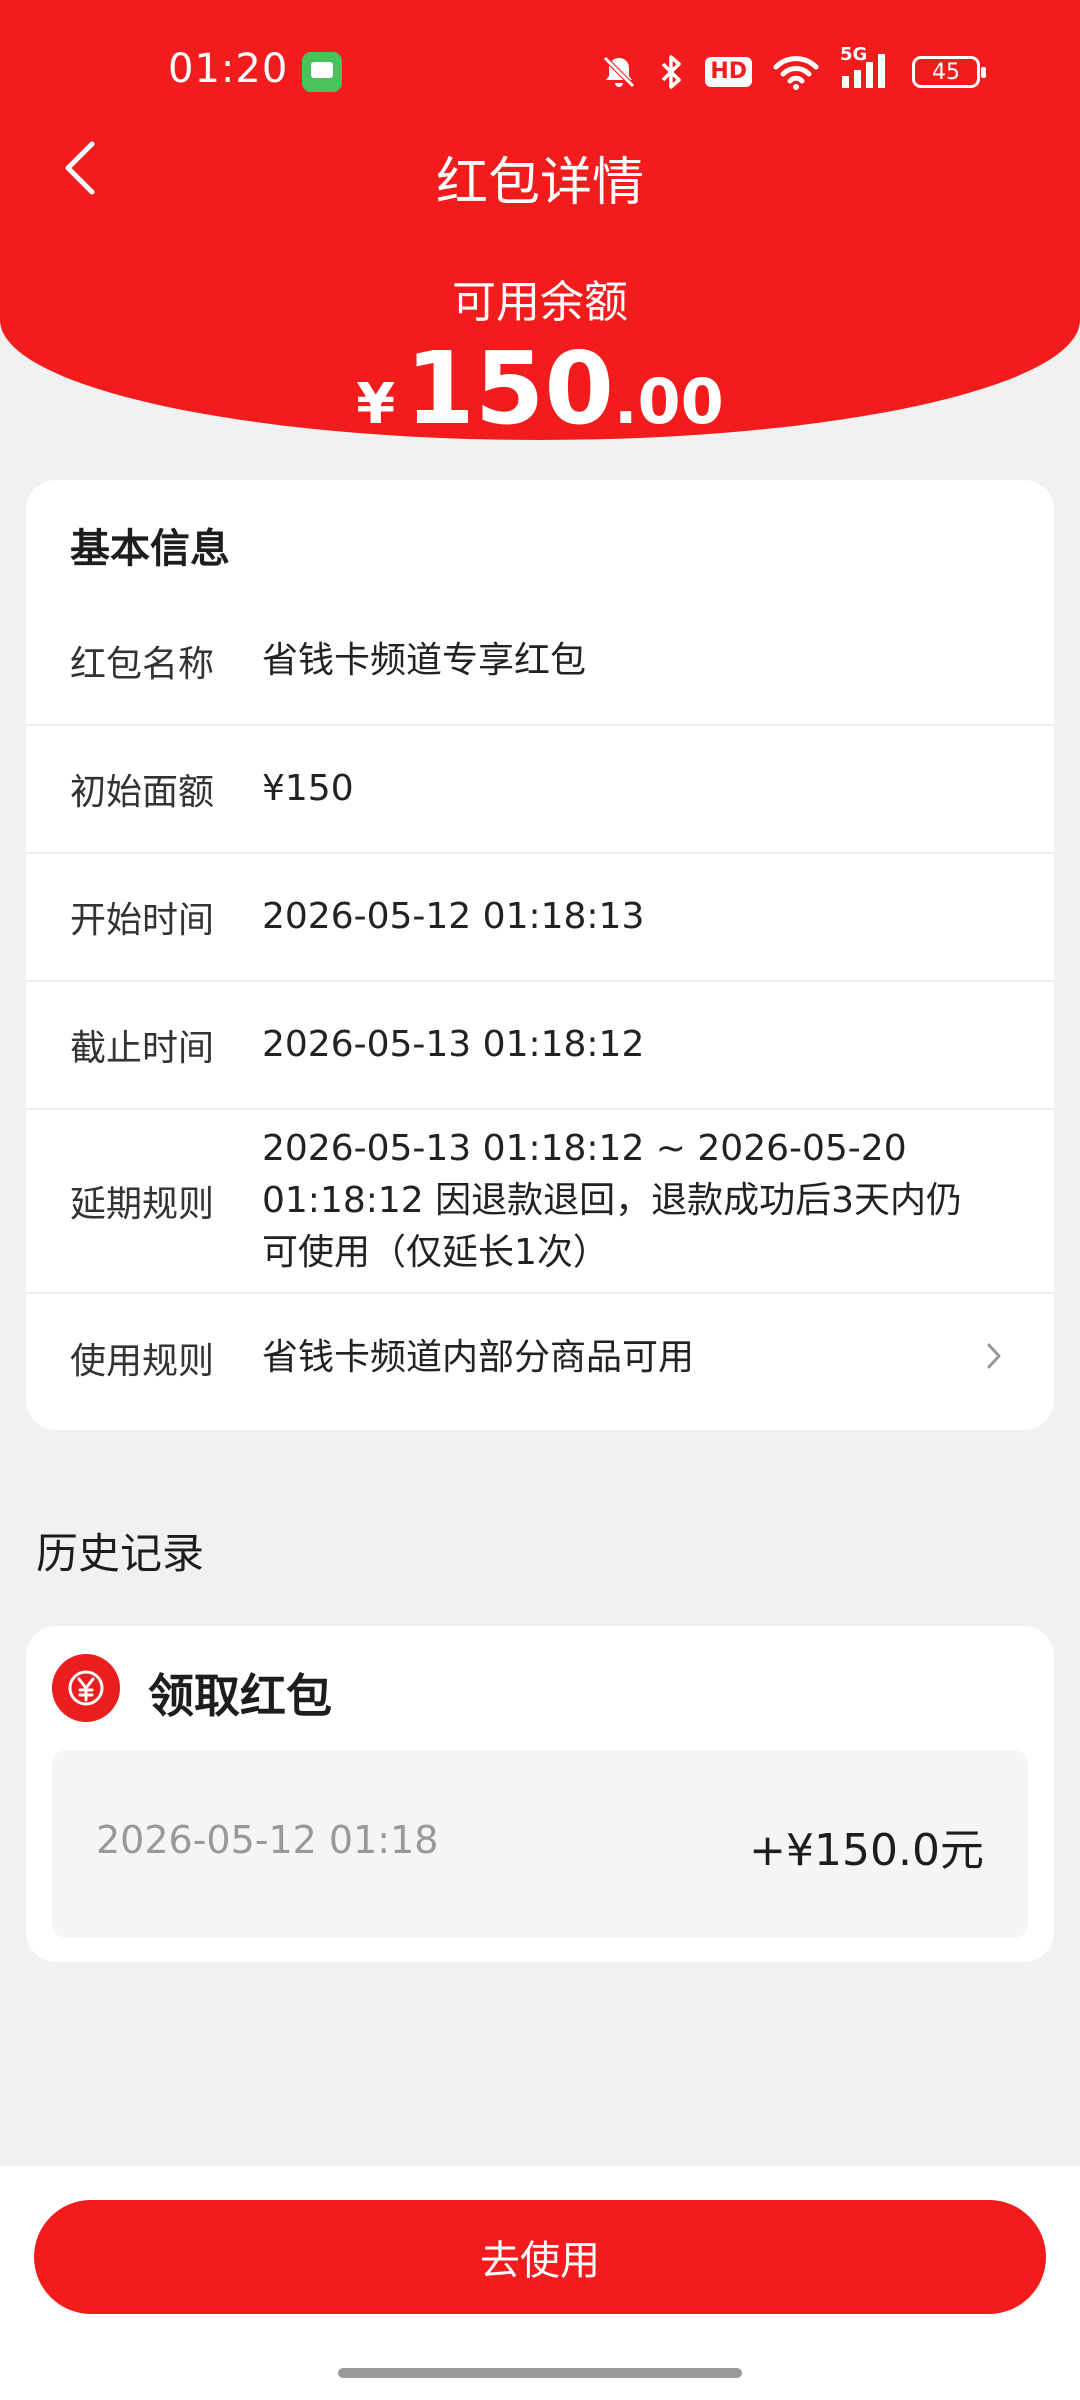 Image resolution: width=1080 pixels, height=2400 pixels. What do you see at coordinates (150, 549) in the screenshot?
I see `basic-info-title: 基本信息` at bounding box center [150, 549].